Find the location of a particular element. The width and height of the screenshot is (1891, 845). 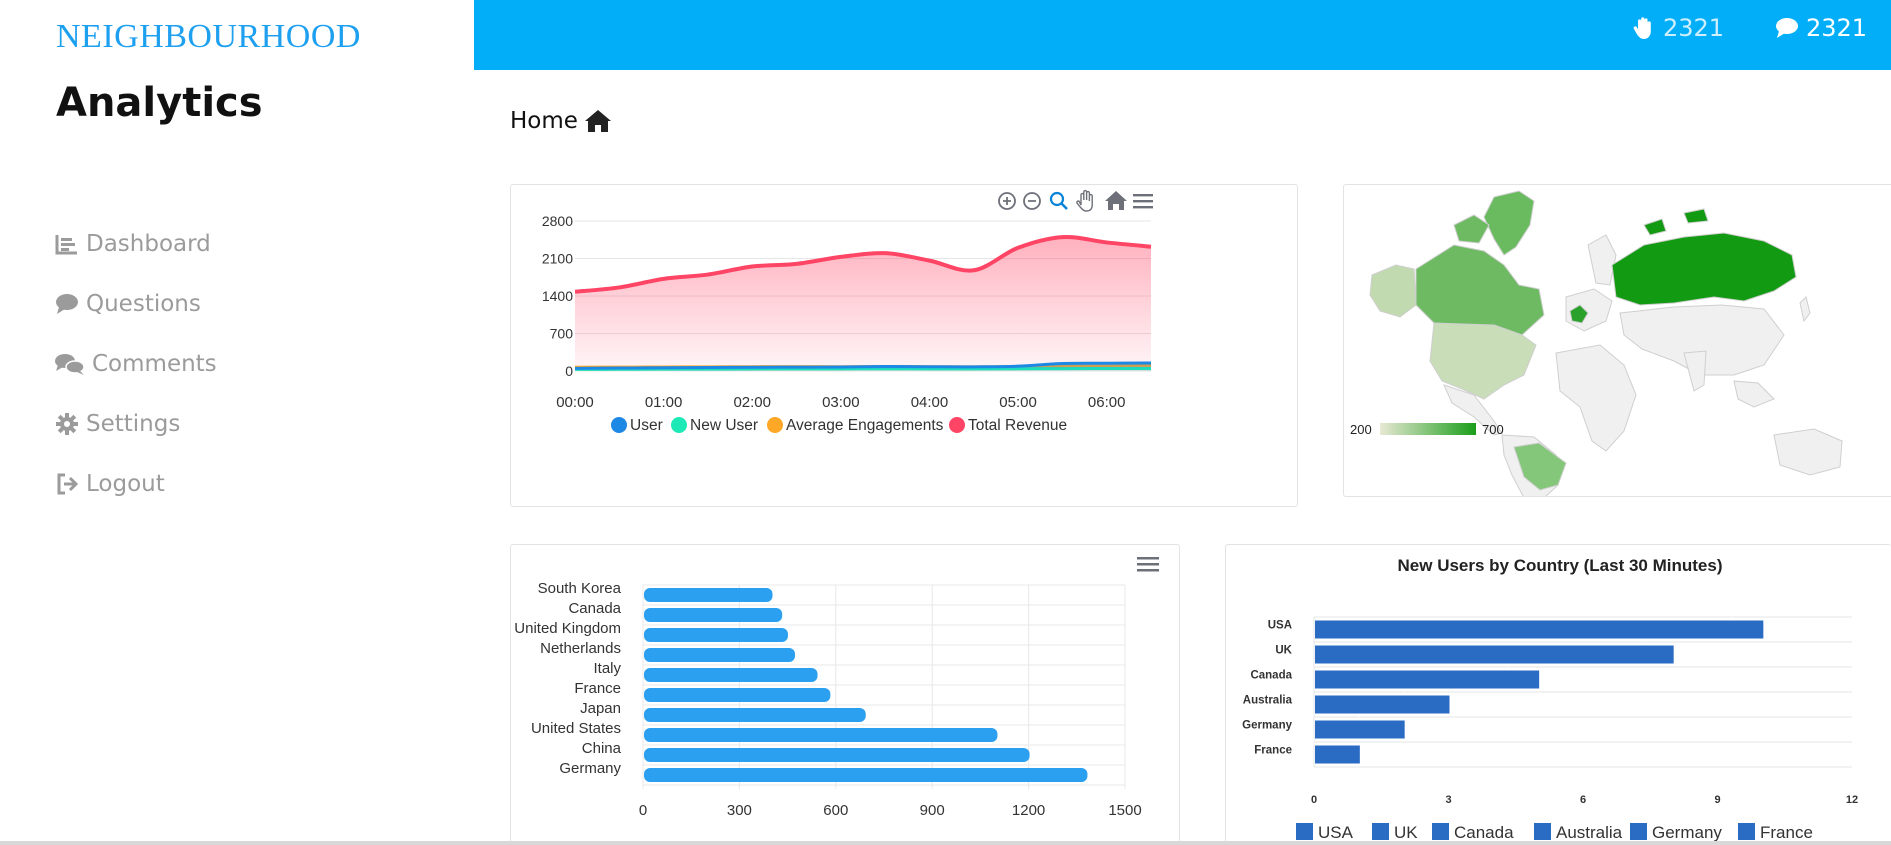

zoom-selection-icon is located at coordinates (1058, 200).